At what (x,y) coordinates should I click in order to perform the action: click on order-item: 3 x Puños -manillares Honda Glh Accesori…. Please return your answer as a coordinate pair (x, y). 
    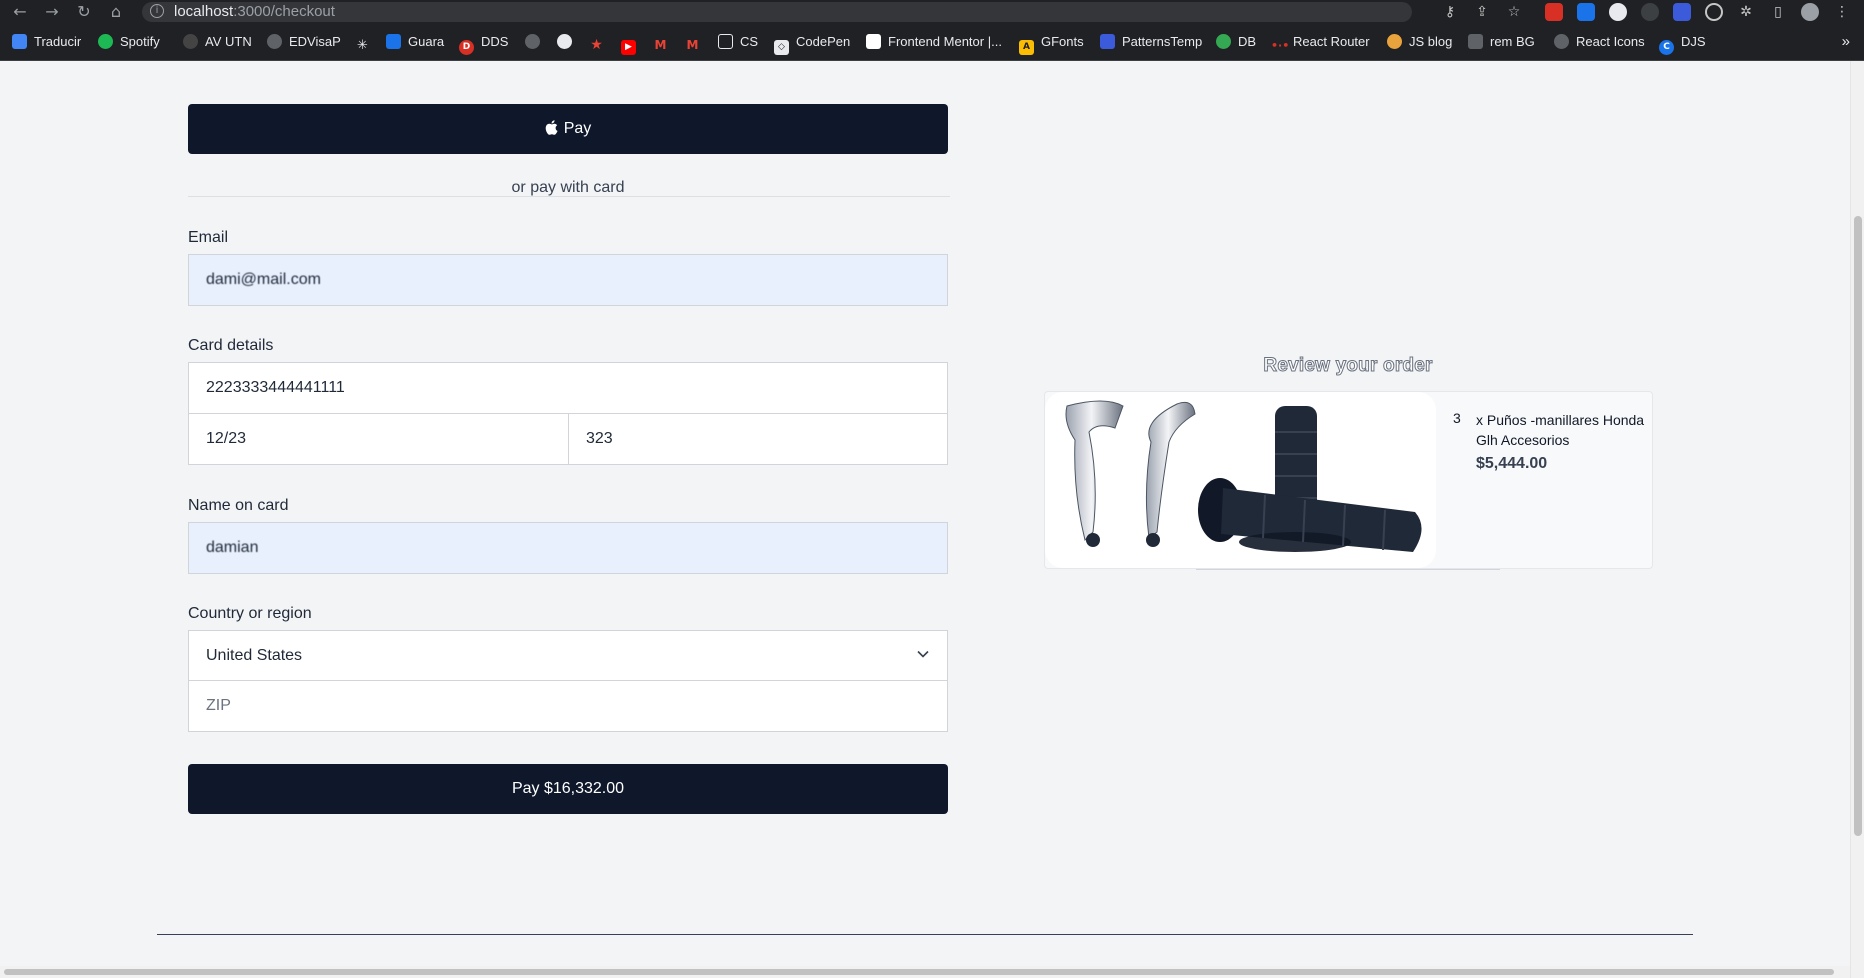
    Looking at the image, I should click on (1348, 480).